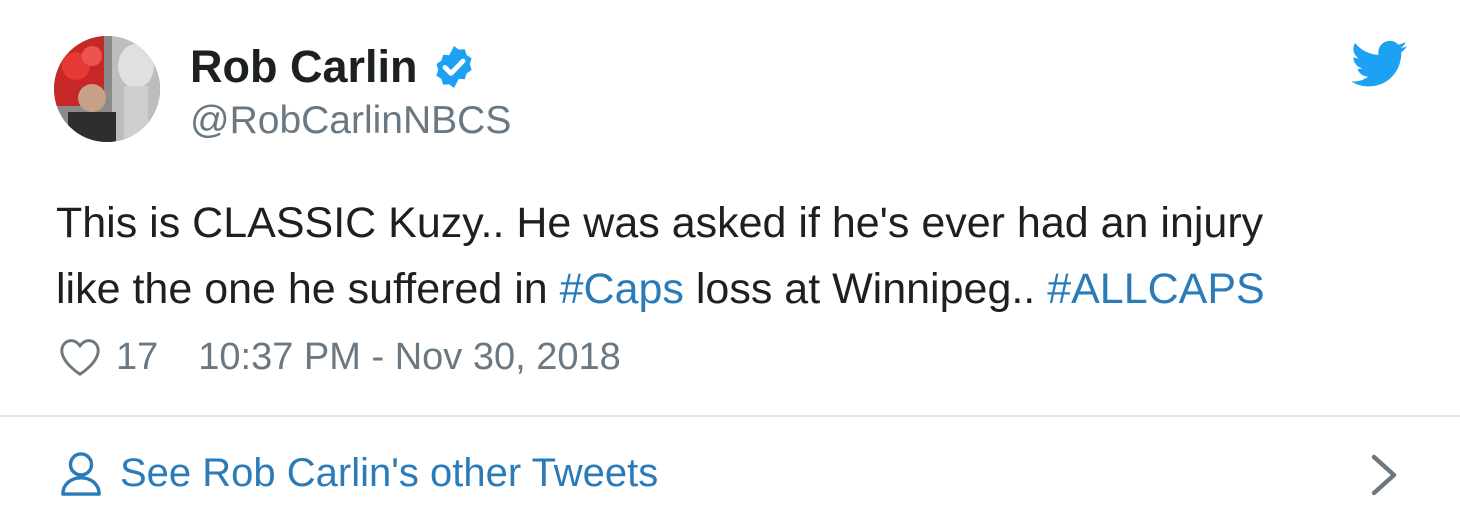  What do you see at coordinates (453, 67) in the screenshot?
I see `verified-badge-icon` at bounding box center [453, 67].